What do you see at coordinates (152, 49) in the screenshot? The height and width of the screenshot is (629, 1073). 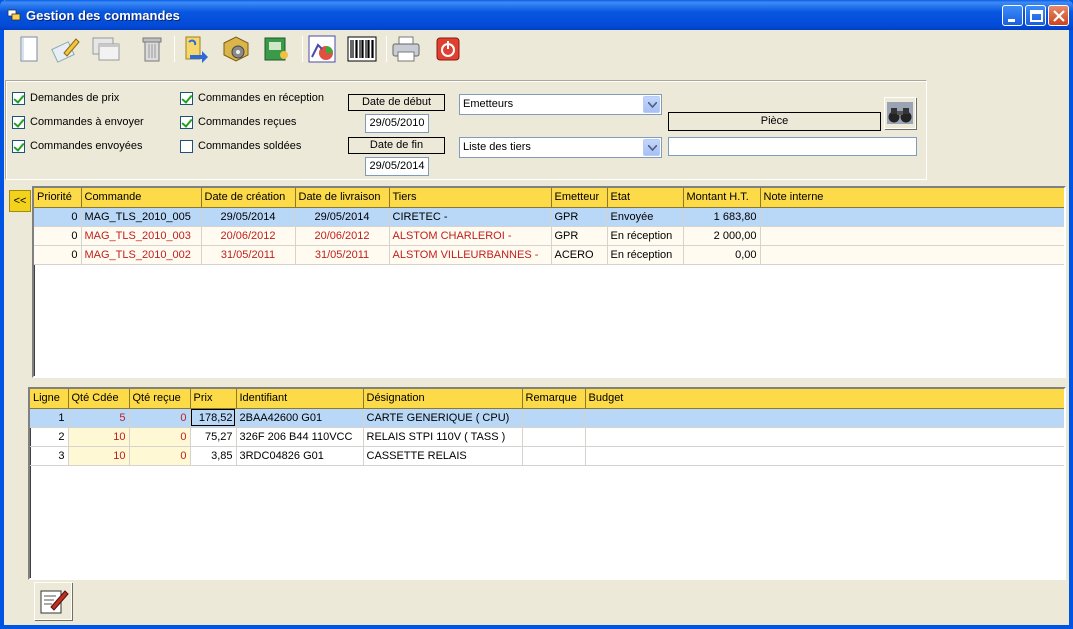 I see `delete-button` at bounding box center [152, 49].